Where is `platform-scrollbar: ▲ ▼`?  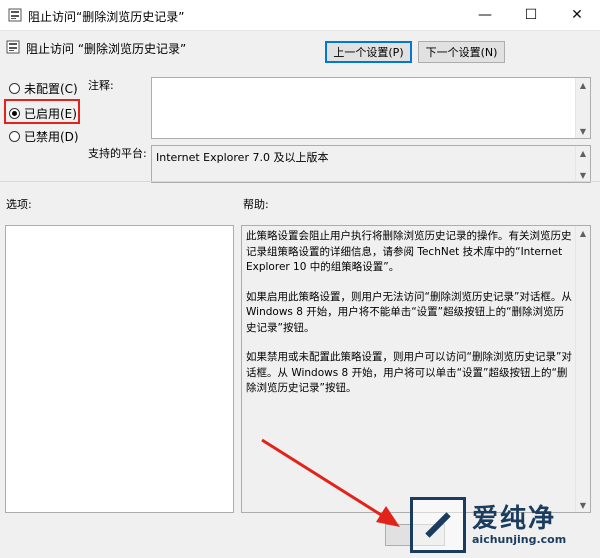 platform-scrollbar: ▲ ▼ is located at coordinates (582, 164).